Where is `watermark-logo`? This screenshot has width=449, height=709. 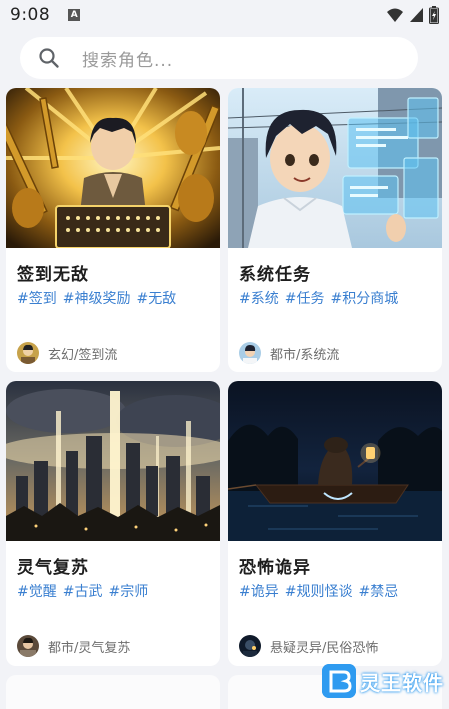
watermark-logo is located at coordinates (339, 681).